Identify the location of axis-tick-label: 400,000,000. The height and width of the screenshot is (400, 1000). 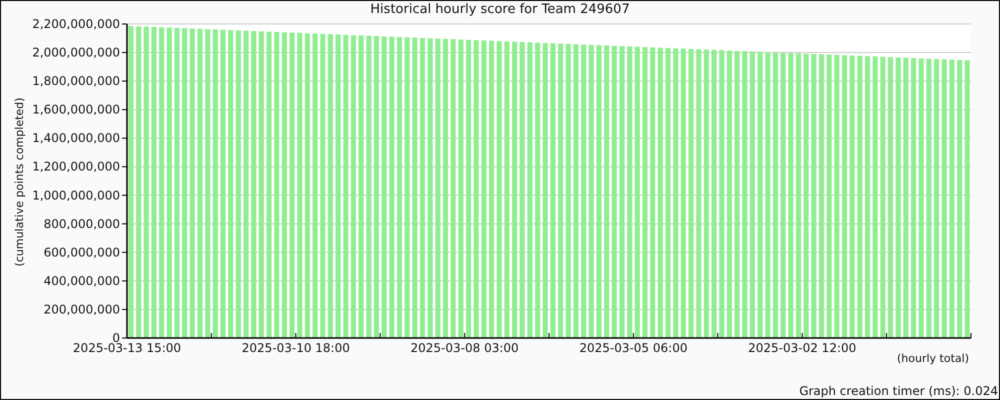
(82, 281).